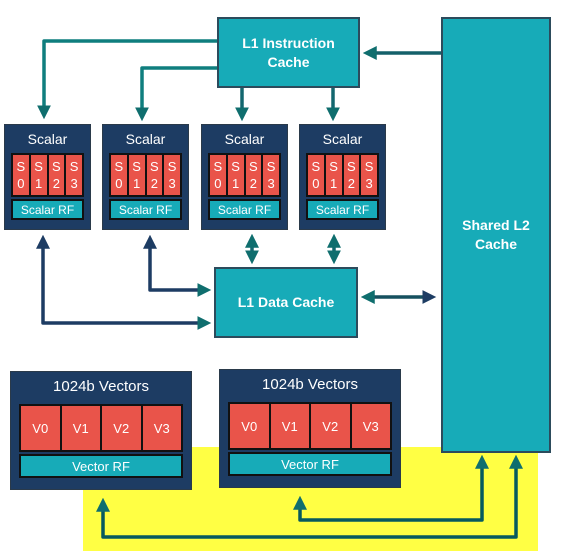  What do you see at coordinates (177, 265) in the screenshot?
I see `arrow-scalar1-l1d` at bounding box center [177, 265].